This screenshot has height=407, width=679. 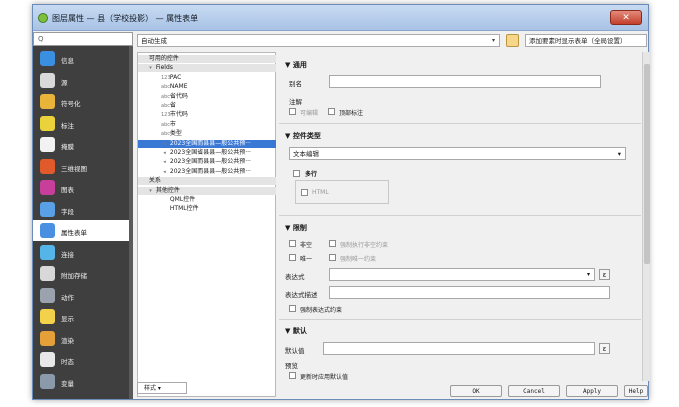 What do you see at coordinates (292, 243) in the screenshot?
I see `not-null-checkbox` at bounding box center [292, 243].